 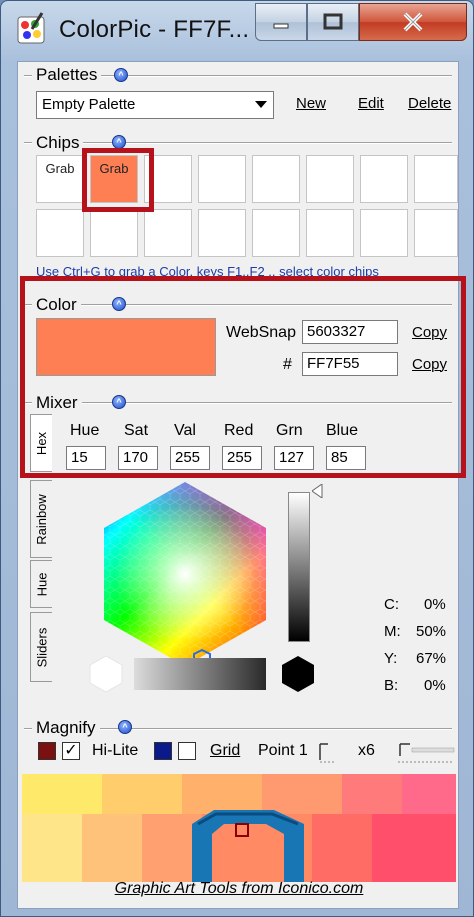 I want to click on cmyk-m-label: M:, so click(x=392, y=631).